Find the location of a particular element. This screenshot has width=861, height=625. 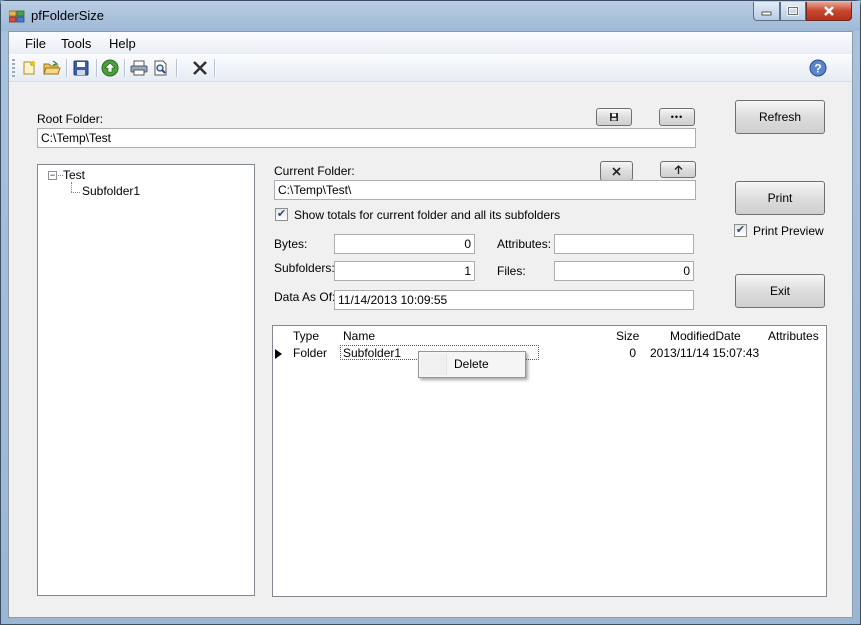

tree-node-subfolder: Subfolder1 is located at coordinates (111, 191).